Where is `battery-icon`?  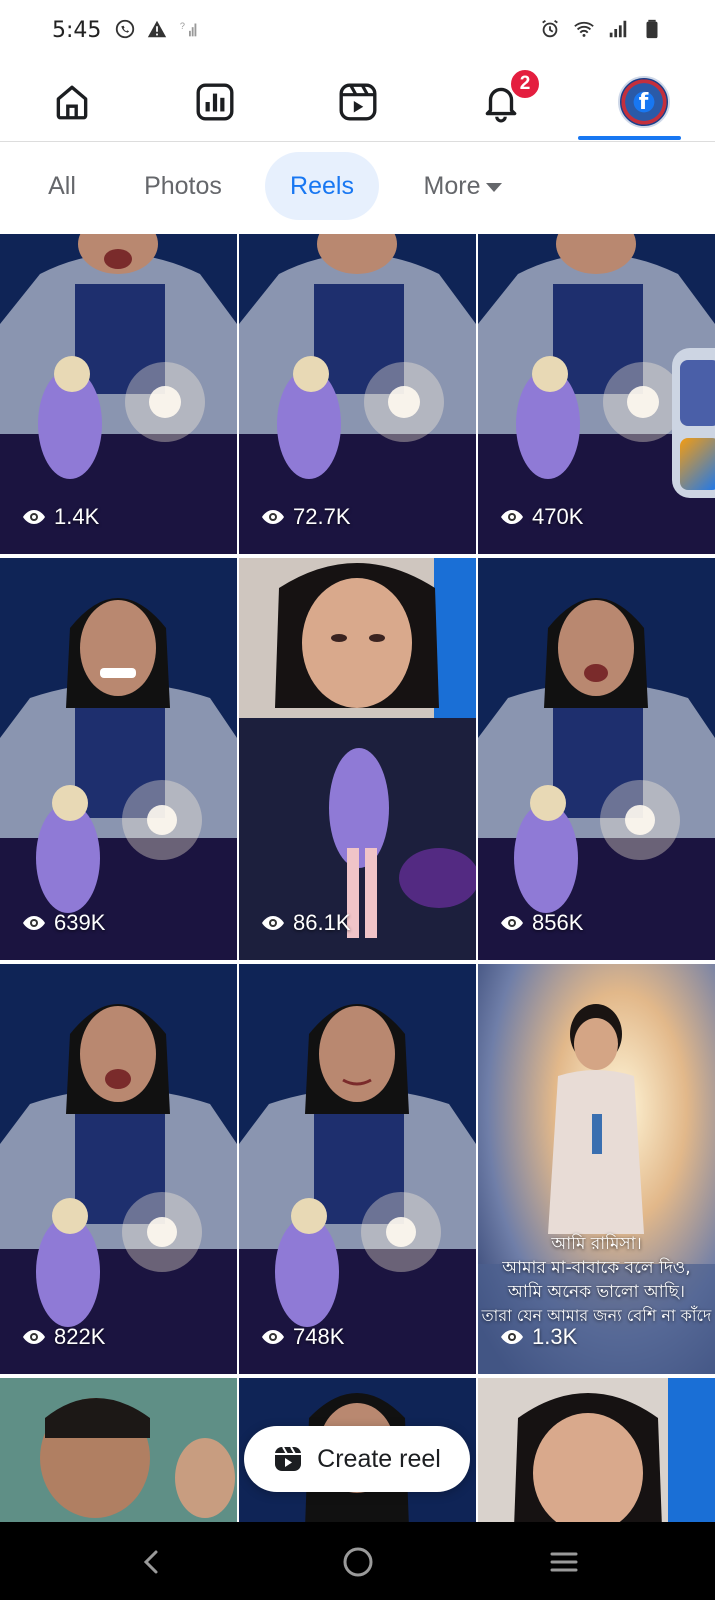
battery-icon is located at coordinates (652, 29).